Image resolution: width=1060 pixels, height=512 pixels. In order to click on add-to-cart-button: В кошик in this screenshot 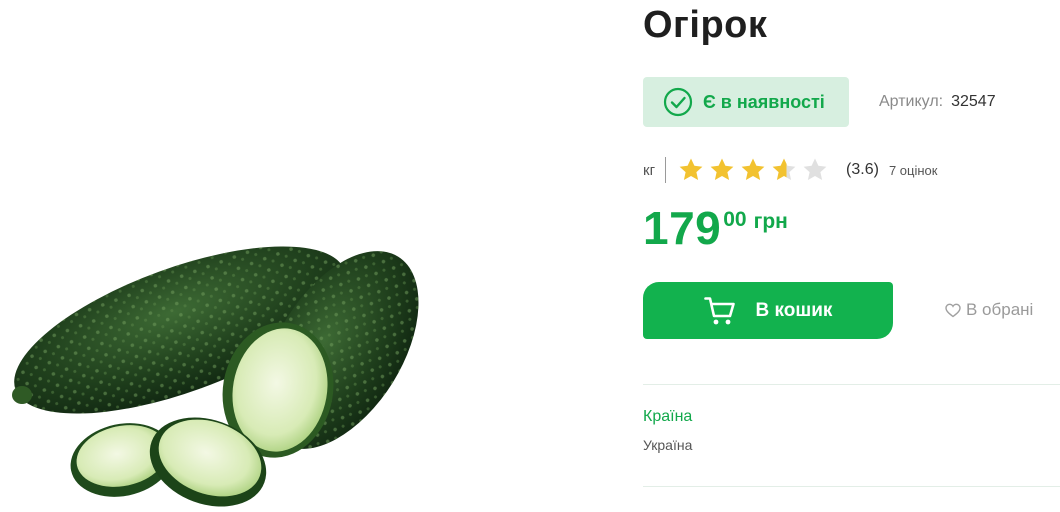, I will do `click(768, 310)`.